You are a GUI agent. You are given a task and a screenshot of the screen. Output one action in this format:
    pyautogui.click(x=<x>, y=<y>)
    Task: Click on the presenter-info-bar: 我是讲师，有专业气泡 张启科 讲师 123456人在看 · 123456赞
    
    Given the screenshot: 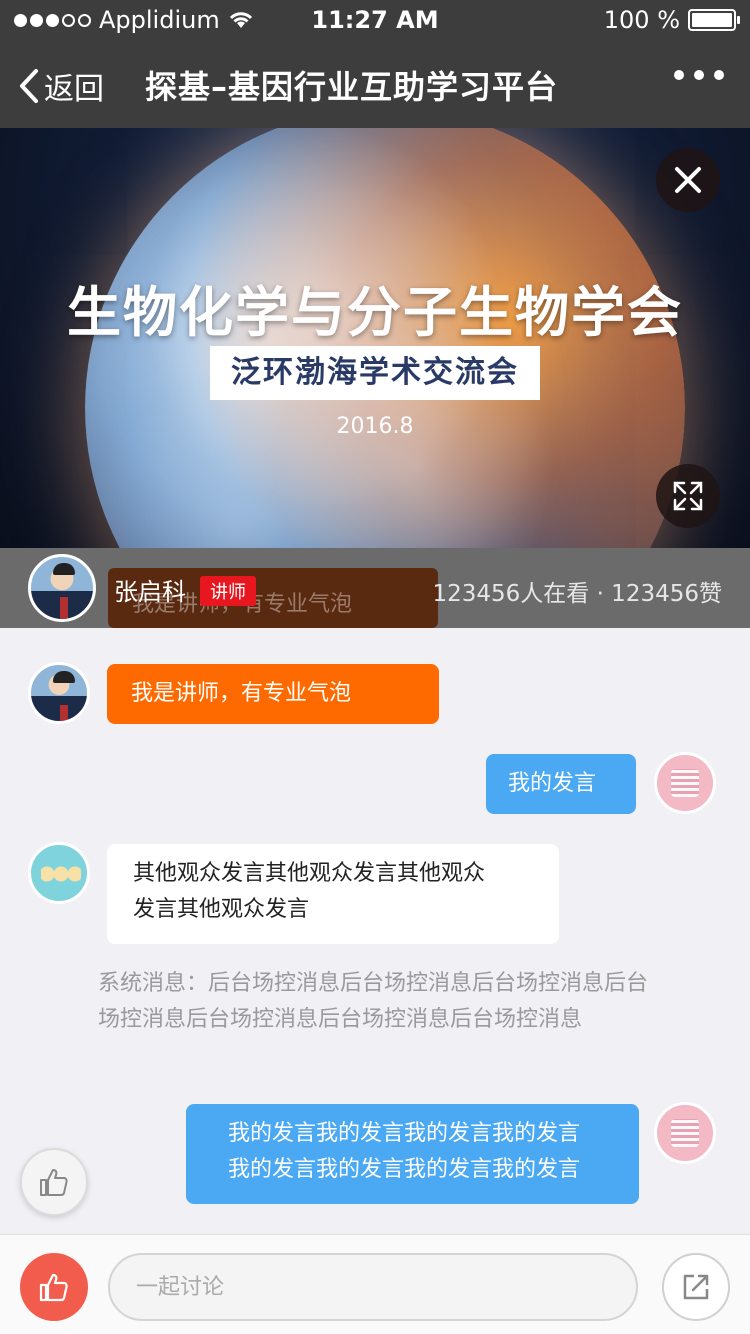 What is the action you would take?
    pyautogui.click(x=375, y=588)
    